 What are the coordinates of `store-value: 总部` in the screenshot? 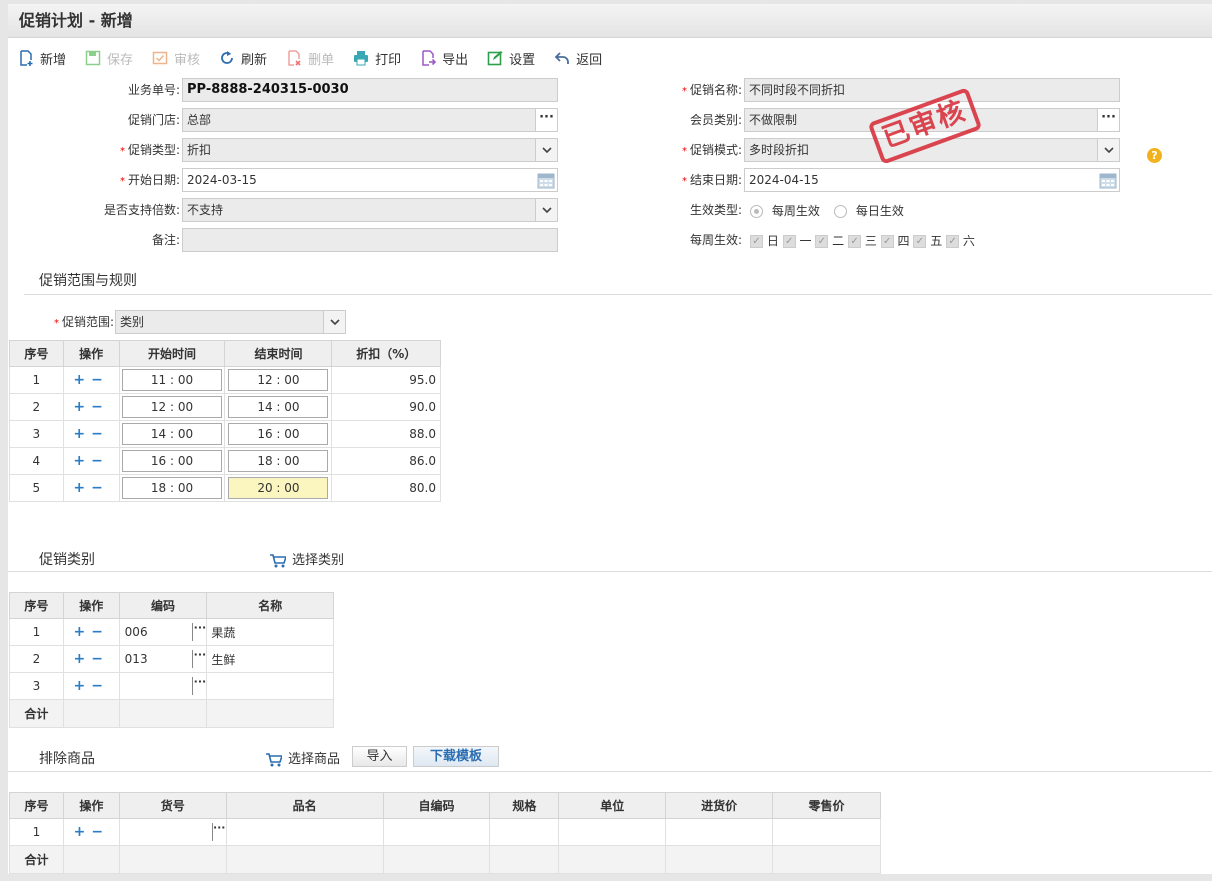 It's located at (199, 120).